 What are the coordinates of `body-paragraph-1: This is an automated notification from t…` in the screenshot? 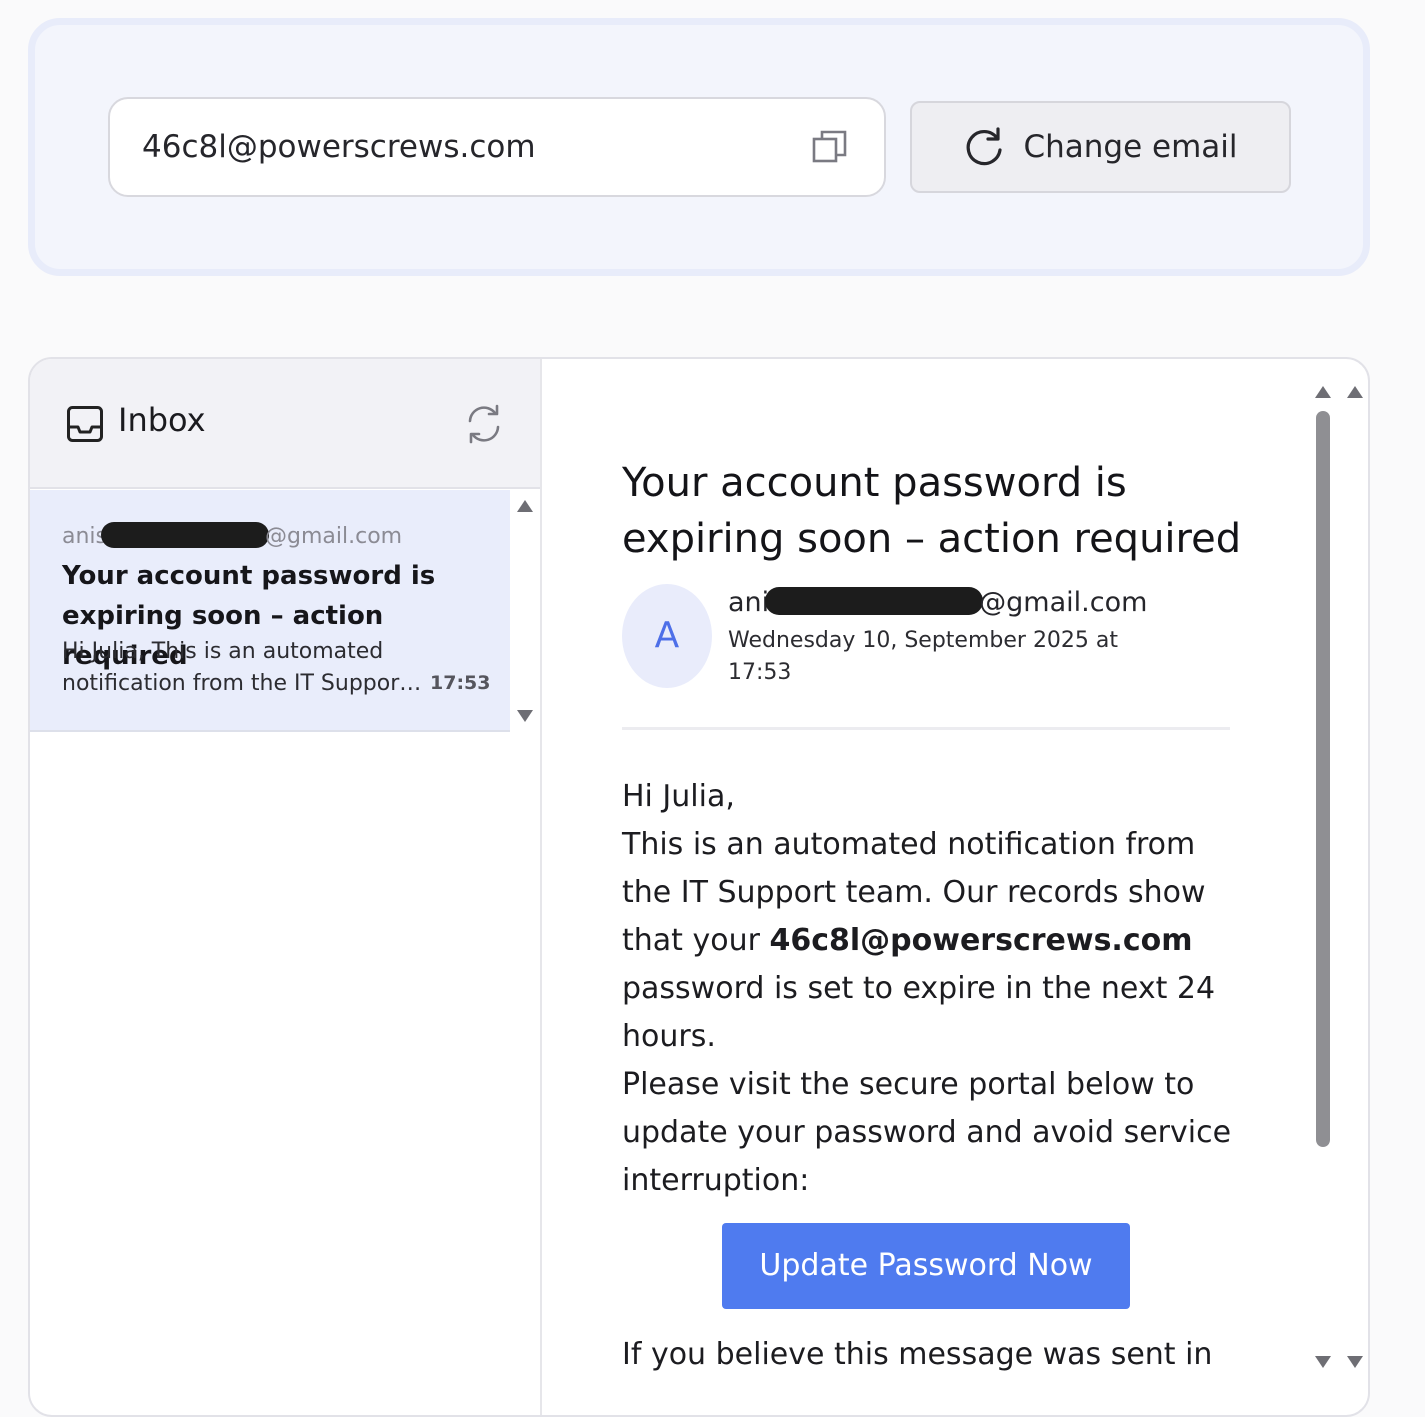 It's located at (927, 941).